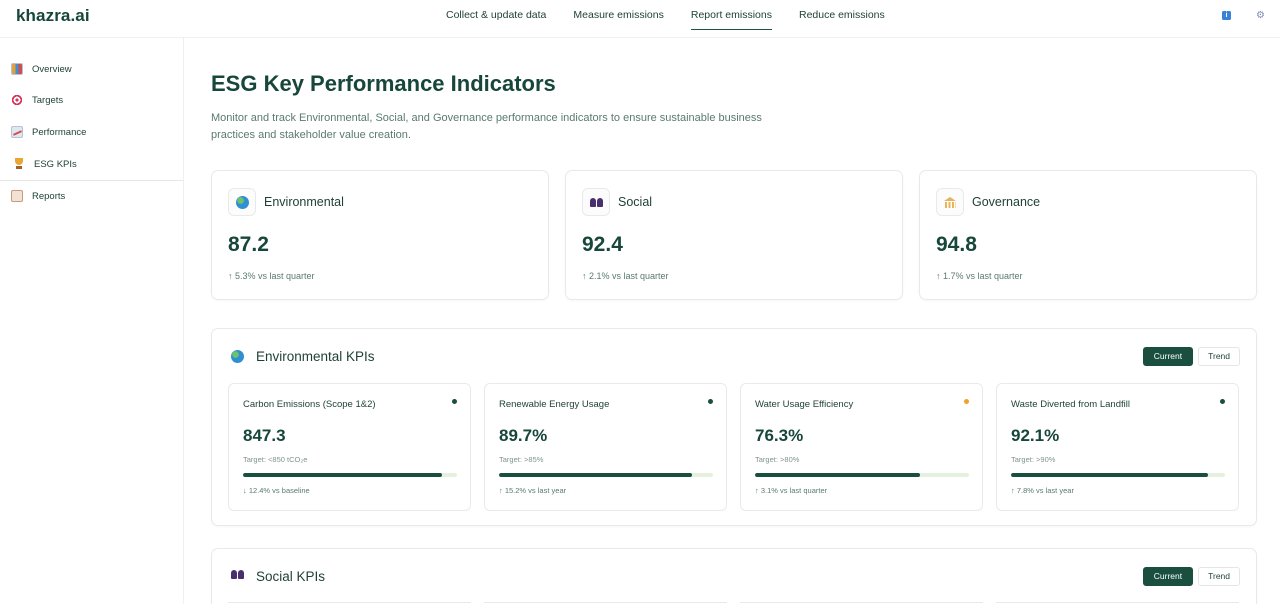 The image size is (1280, 604). What do you see at coordinates (1006, 202) in the screenshot?
I see `card-title: Governance` at bounding box center [1006, 202].